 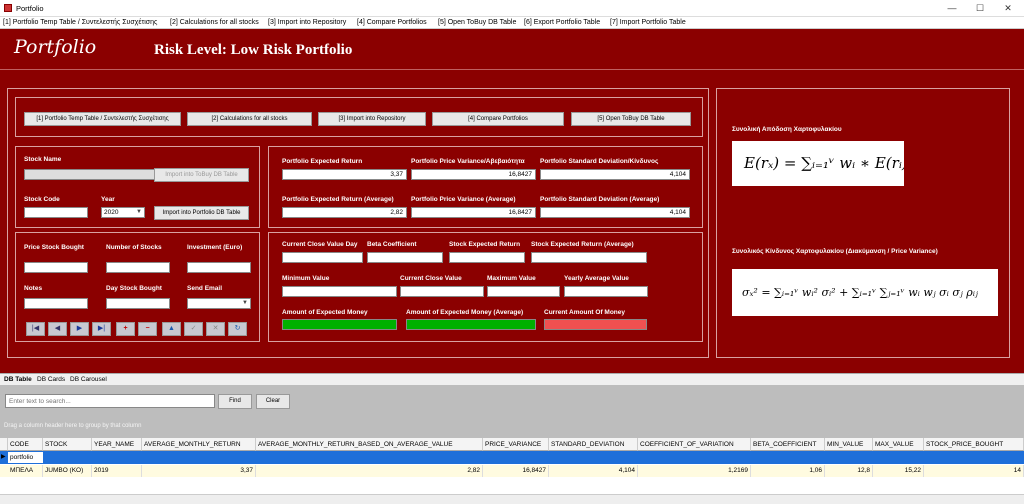 I want to click on post-record-icon: ✓, so click(x=193, y=329).